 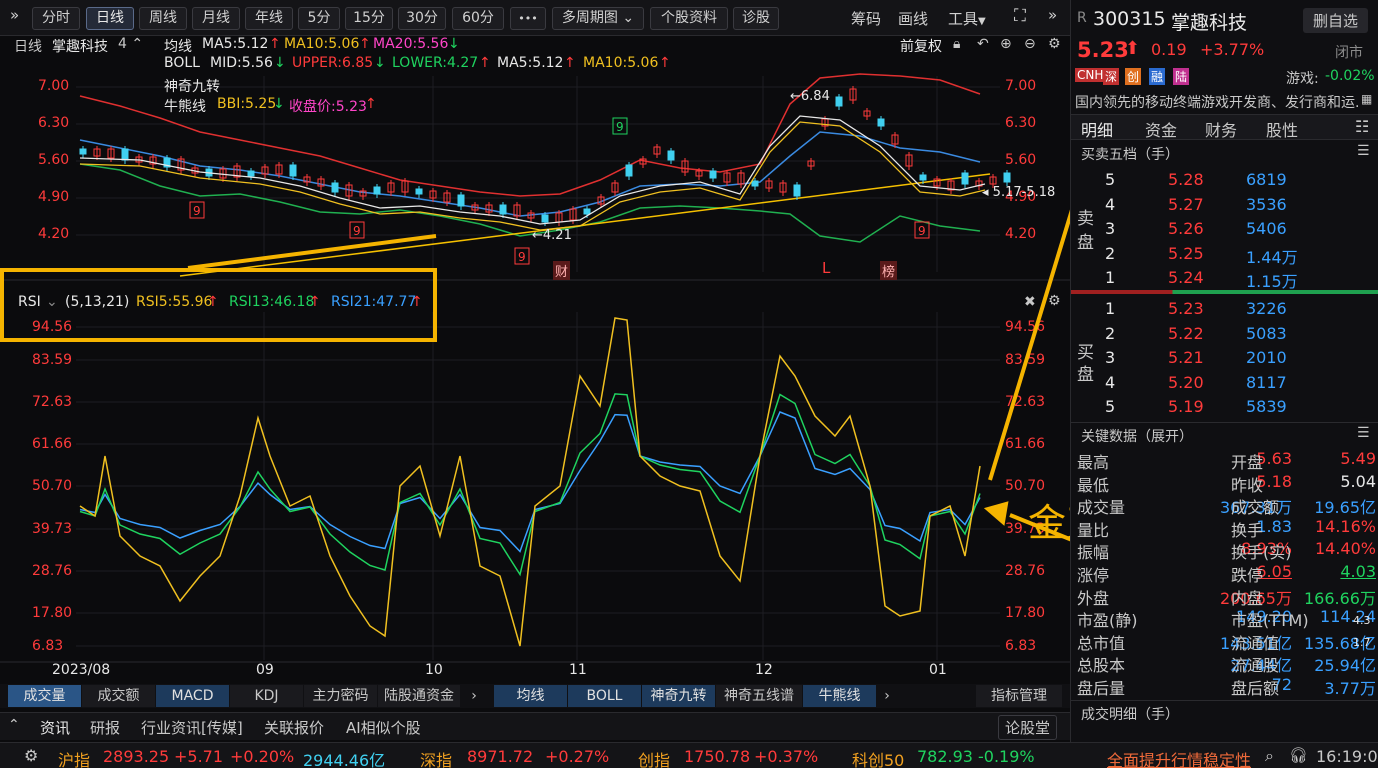 What do you see at coordinates (1157, 76) in the screenshot?
I see `tag-margin: 融` at bounding box center [1157, 76].